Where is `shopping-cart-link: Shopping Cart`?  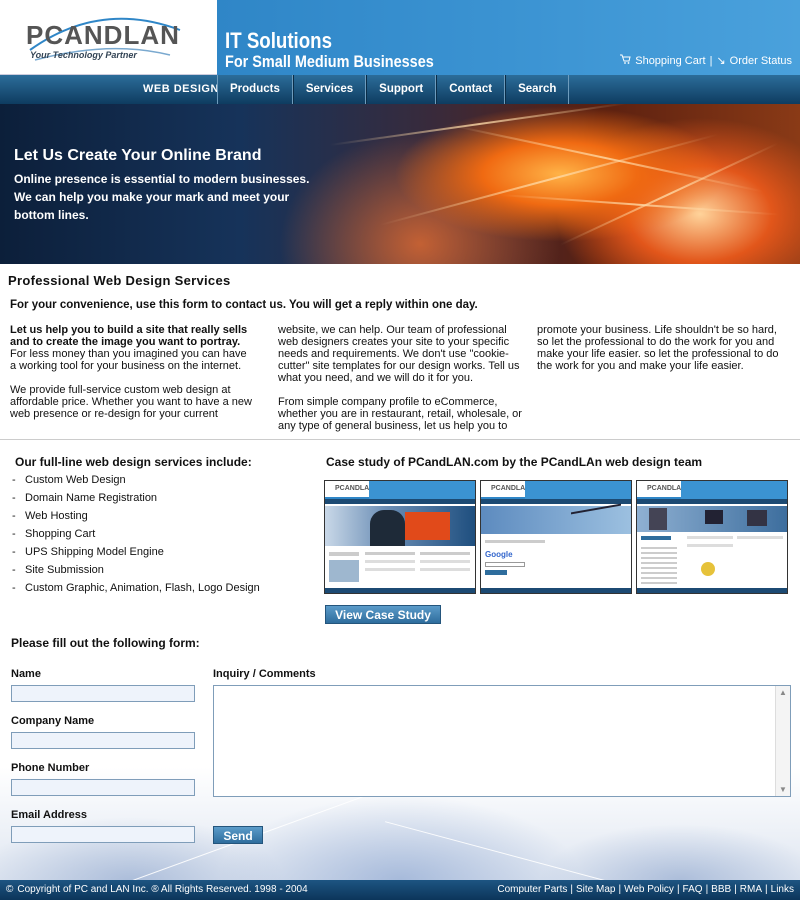 shopping-cart-link: Shopping Cart is located at coordinates (670, 61).